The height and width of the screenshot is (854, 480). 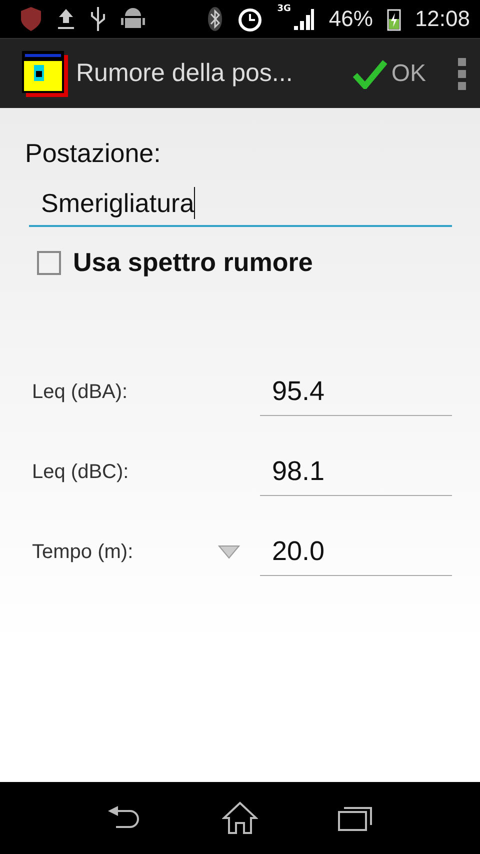 I want to click on clock-time: 12:08, so click(x=442, y=19).